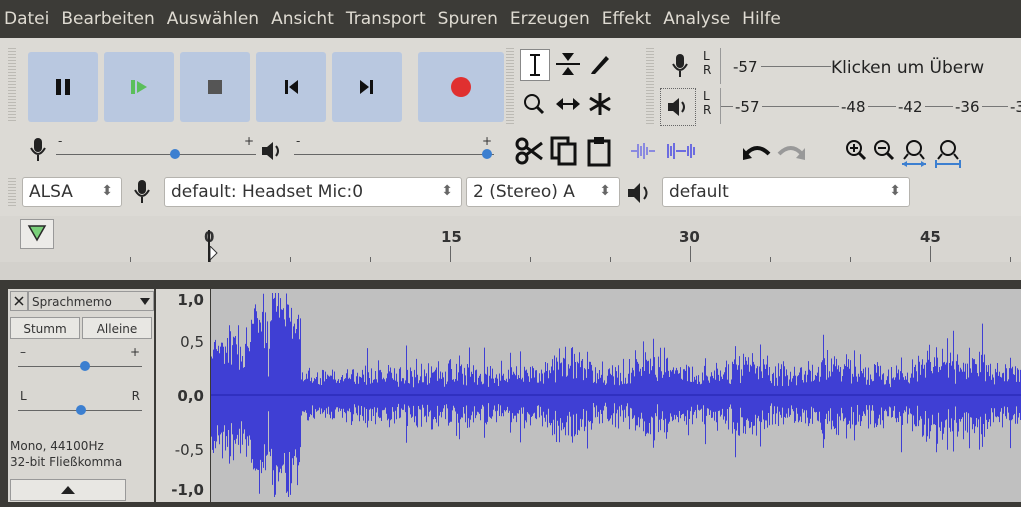 Image resolution: width=1021 pixels, height=507 pixels. Describe the element at coordinates (856, 151) in the screenshot. I see `zoom-in-icon` at that location.